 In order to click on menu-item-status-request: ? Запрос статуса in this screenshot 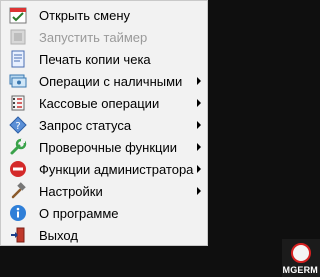, I will do `click(104, 125)`.